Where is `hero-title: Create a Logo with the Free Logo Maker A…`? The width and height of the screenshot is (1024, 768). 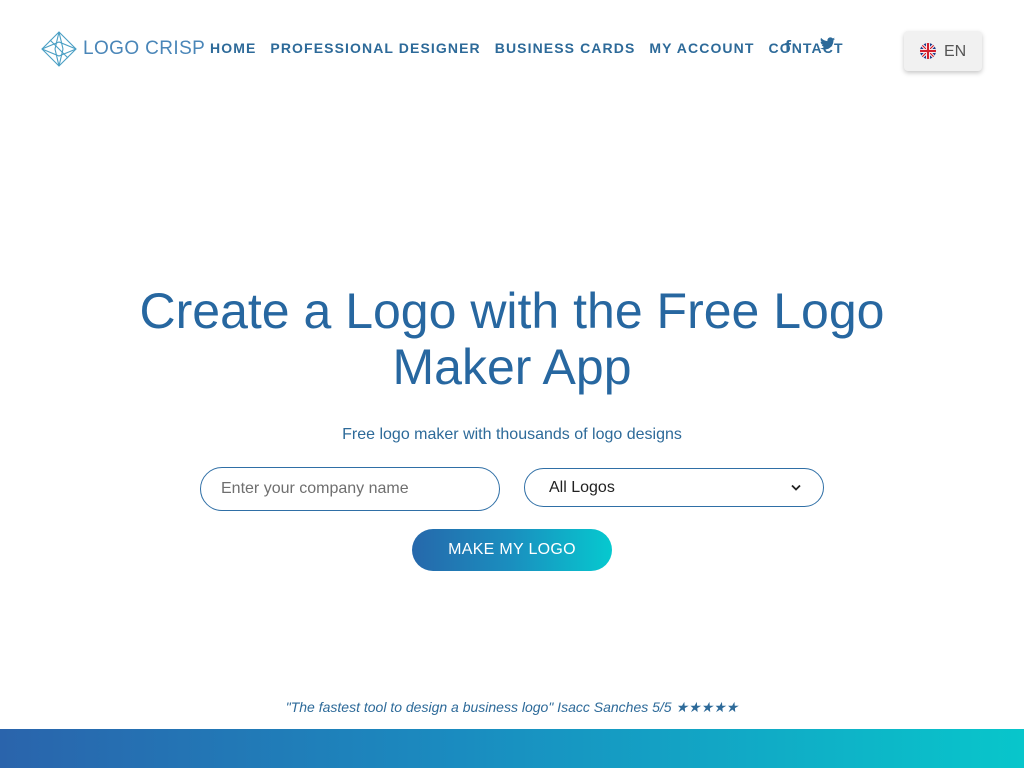 hero-title: Create a Logo with the Free Logo Maker A… is located at coordinates (512, 339).